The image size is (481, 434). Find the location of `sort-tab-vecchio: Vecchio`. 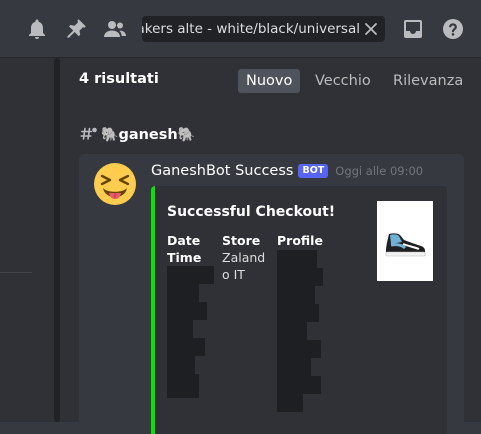

sort-tab-vecchio: Vecchio is located at coordinates (343, 81).